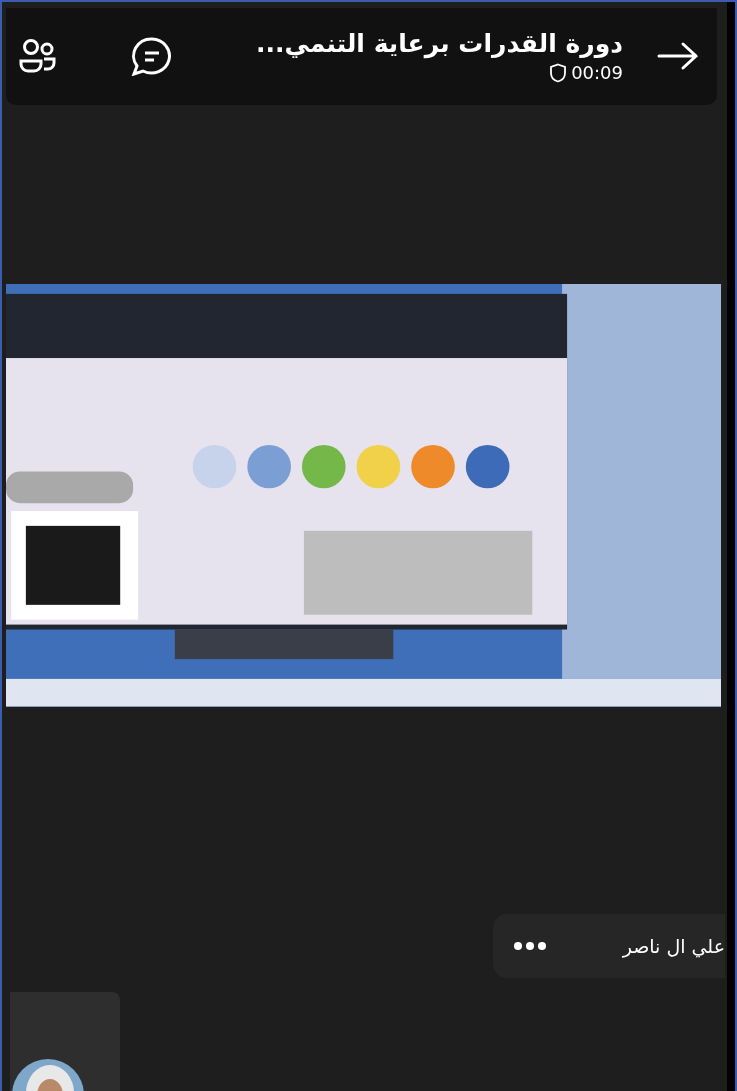 The width and height of the screenshot is (737, 1091). Describe the element at coordinates (152, 56) in the screenshot. I see `chat-button` at that location.